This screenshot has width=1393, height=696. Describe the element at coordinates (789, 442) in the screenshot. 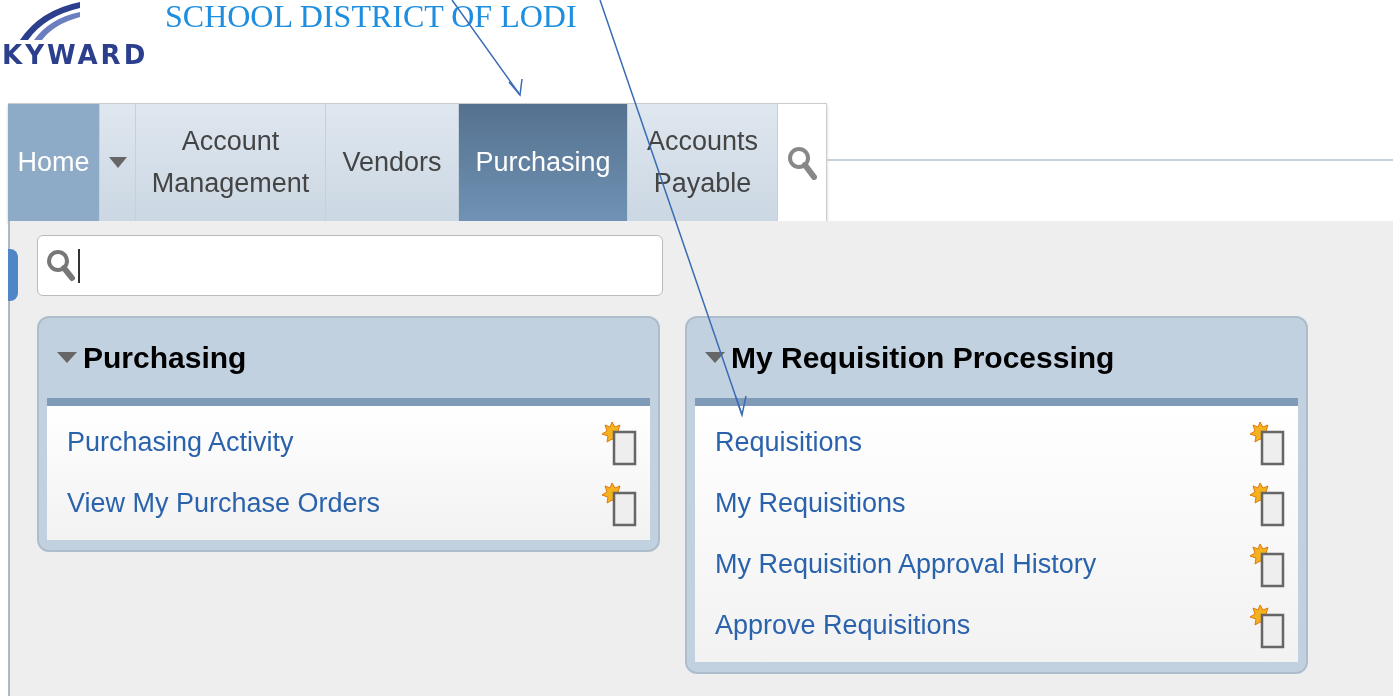

I see `menu-link: Requisitions` at that location.